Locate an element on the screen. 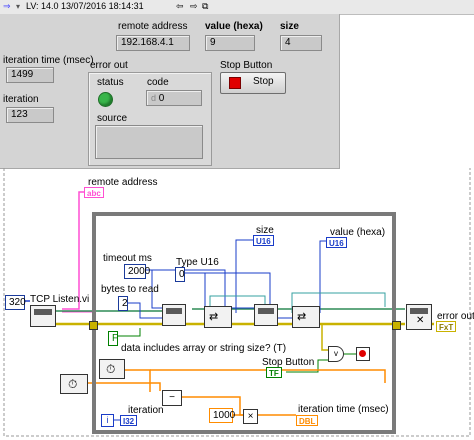 This screenshot has width=474, height=440. stop-if-true-icon is located at coordinates (362, 353).